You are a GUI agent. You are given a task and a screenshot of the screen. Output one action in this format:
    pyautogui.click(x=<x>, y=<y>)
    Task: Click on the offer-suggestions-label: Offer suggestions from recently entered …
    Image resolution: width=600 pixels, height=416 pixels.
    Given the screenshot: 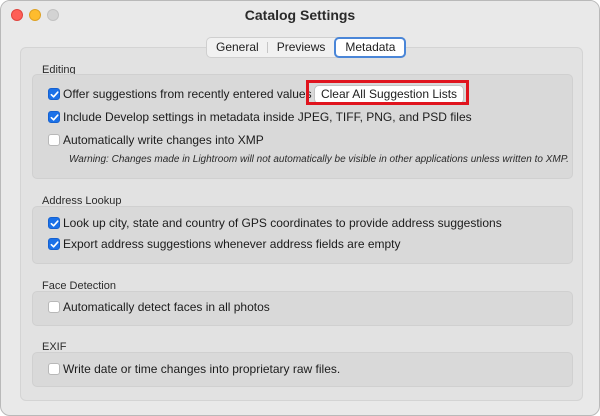 What is the action you would take?
    pyautogui.click(x=187, y=94)
    